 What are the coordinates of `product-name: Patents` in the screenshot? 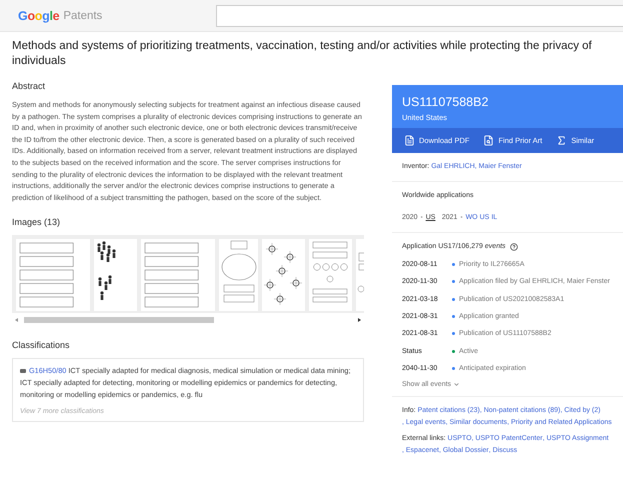 It's located at (83, 16).